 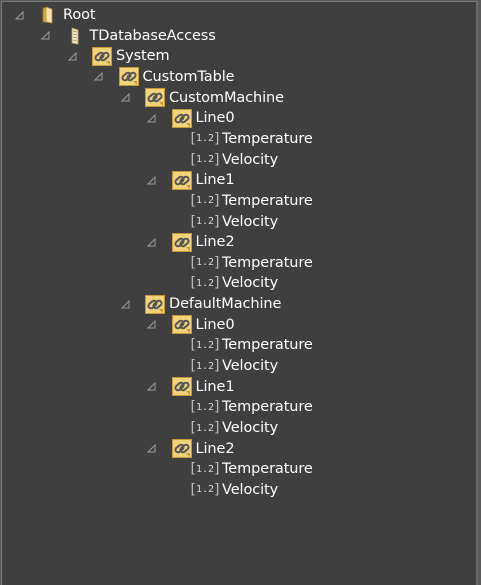 I want to click on database-icon, so click(x=76, y=36).